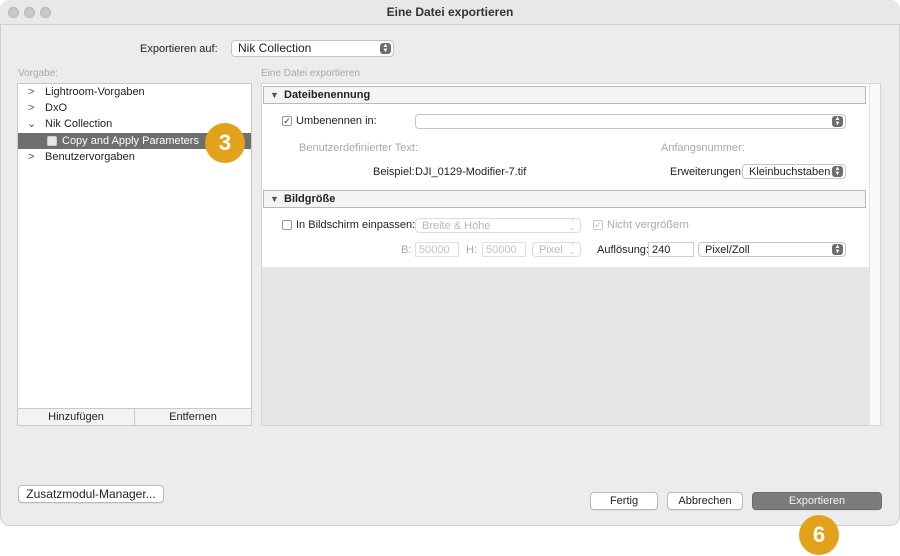 The height and width of the screenshot is (556, 900). Describe the element at coordinates (630, 121) in the screenshot. I see `rename-select: ▲ ▼` at that location.